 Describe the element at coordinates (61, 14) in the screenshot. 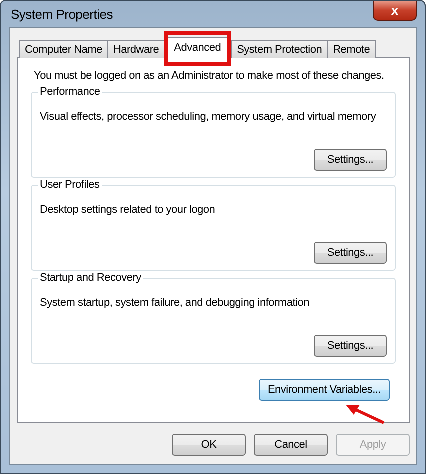

I see `window-title: System Properties` at that location.